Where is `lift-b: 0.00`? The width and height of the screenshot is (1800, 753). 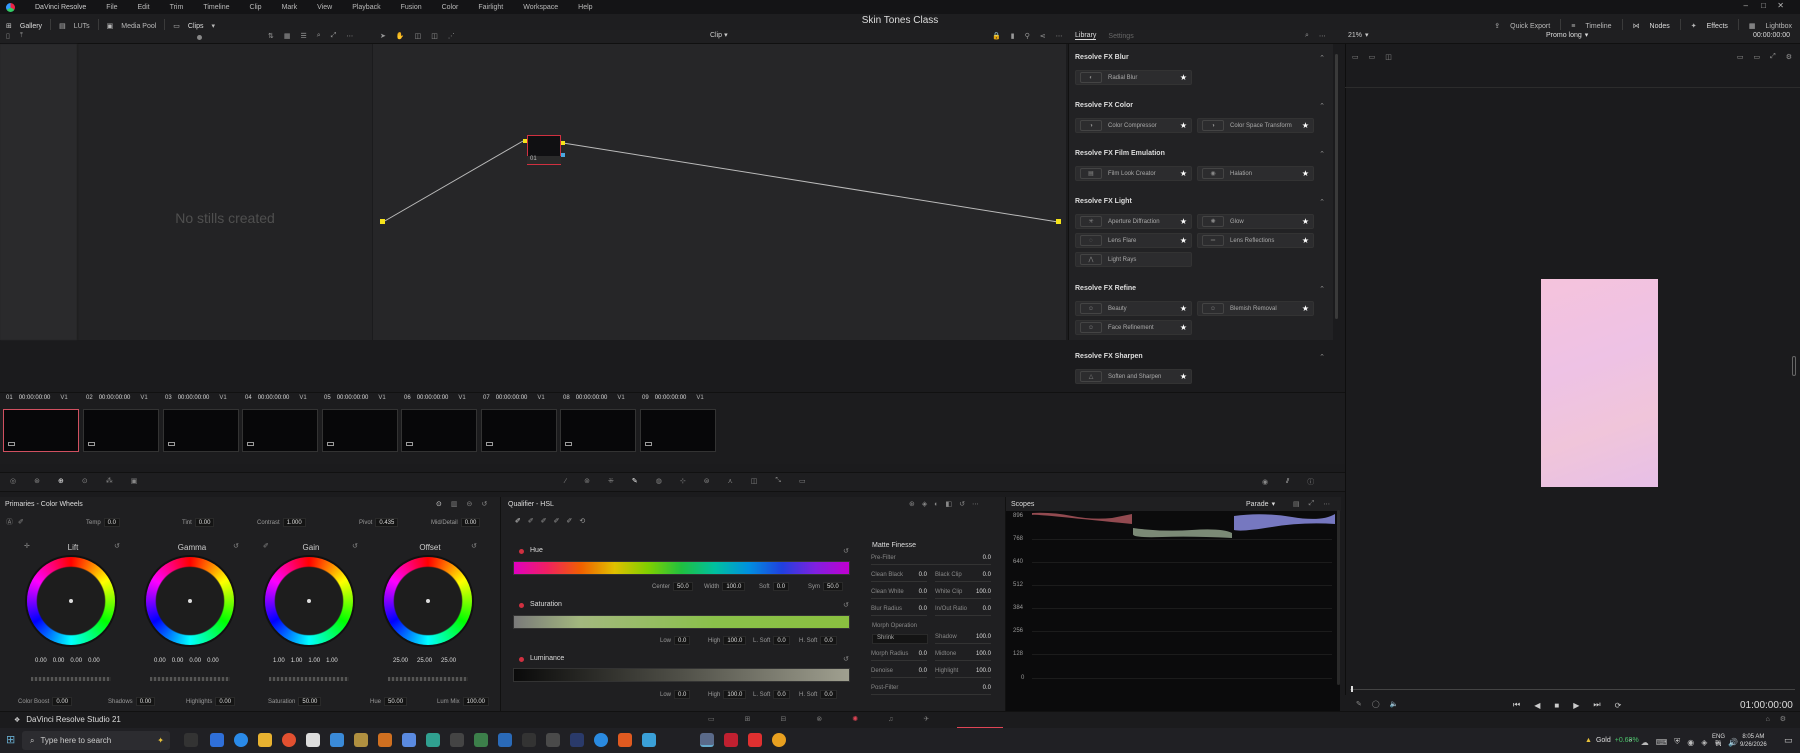 lift-b: 0.00 is located at coordinates (94, 661).